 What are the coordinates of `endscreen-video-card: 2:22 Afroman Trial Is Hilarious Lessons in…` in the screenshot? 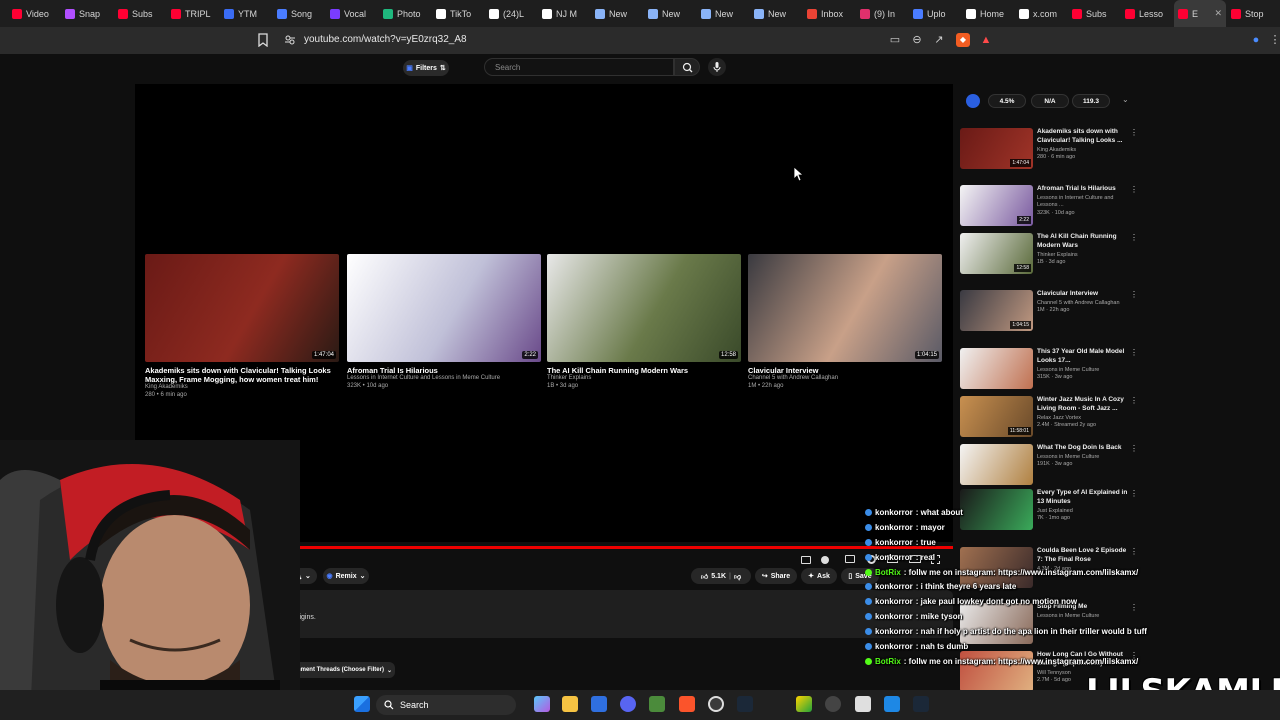 It's located at (444, 322).